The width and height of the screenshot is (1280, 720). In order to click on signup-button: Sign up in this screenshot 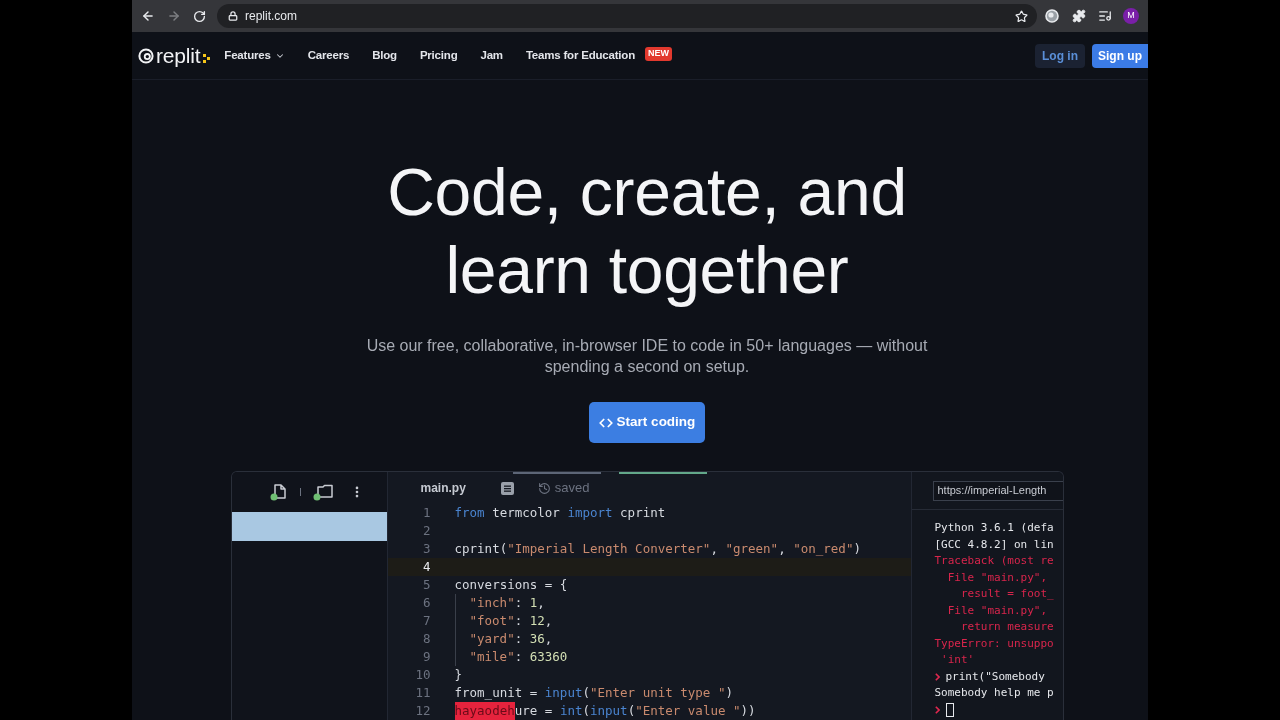, I will do `click(1120, 55)`.